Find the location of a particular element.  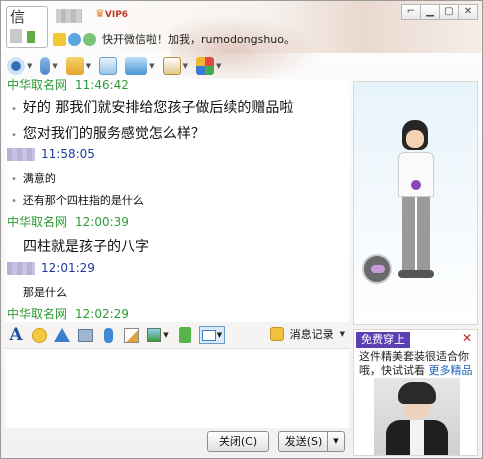

voice-call-button: ▼ is located at coordinates (49, 66).